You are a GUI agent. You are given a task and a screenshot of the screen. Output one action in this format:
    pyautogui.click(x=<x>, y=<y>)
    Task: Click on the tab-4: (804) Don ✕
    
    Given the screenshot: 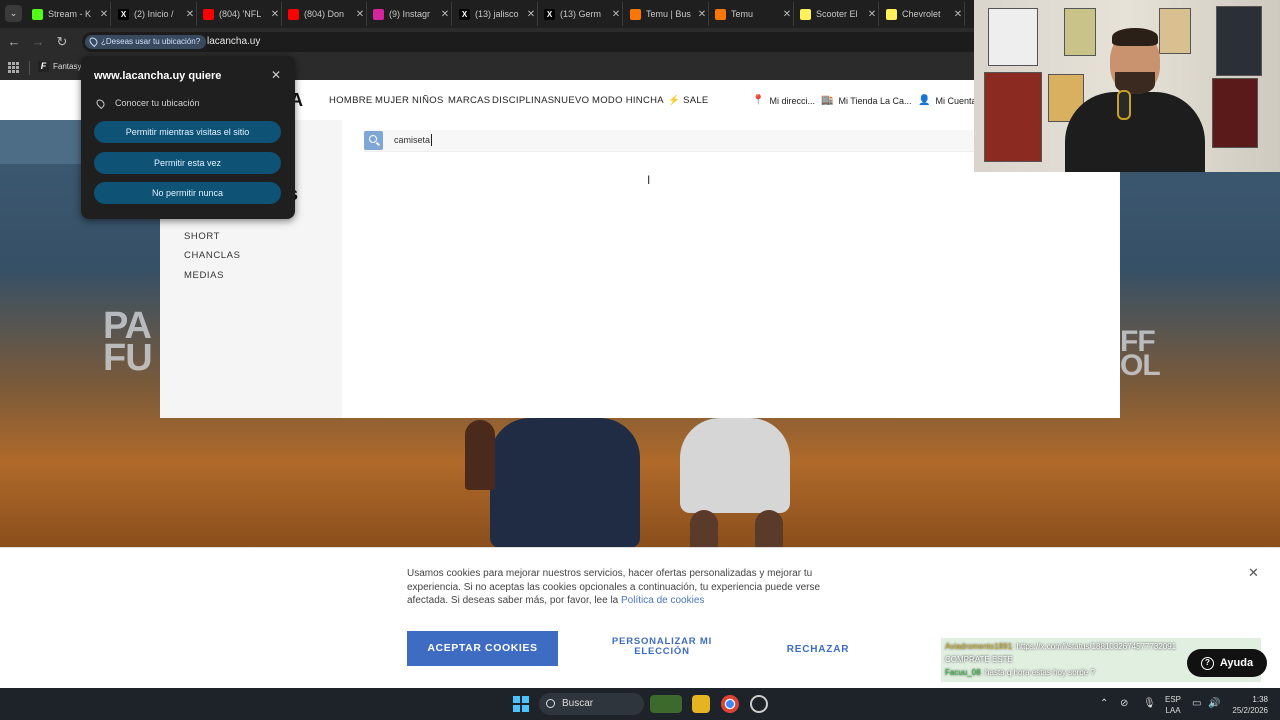 What is the action you would take?
    pyautogui.click(x=324, y=14)
    